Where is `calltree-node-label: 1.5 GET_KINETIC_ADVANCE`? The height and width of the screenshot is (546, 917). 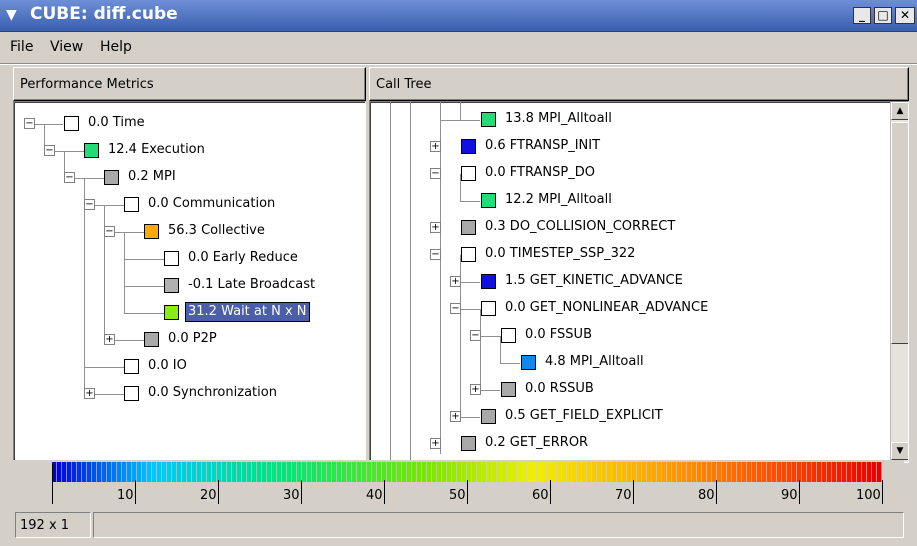
calltree-node-label: 1.5 GET_KINETIC_ADVANCE is located at coordinates (594, 281).